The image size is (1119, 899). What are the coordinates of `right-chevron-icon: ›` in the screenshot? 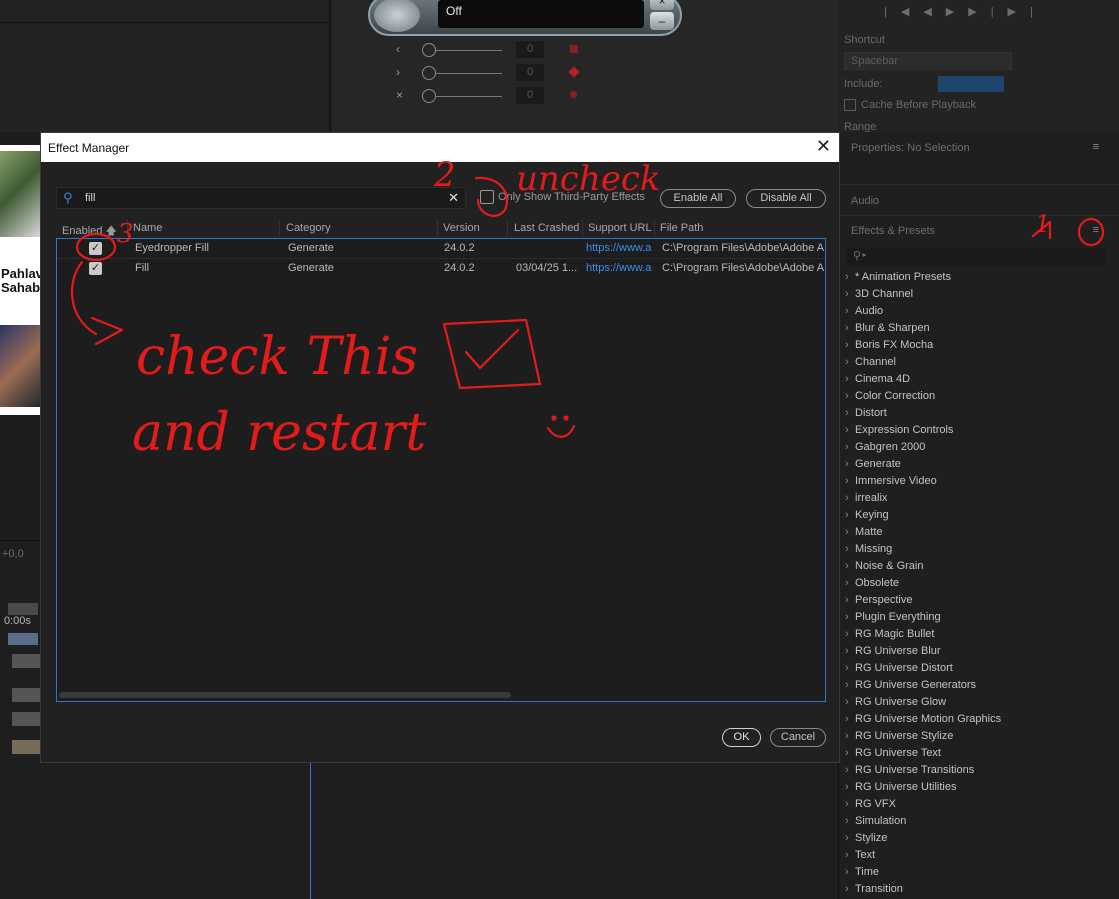 It's located at (398, 72).